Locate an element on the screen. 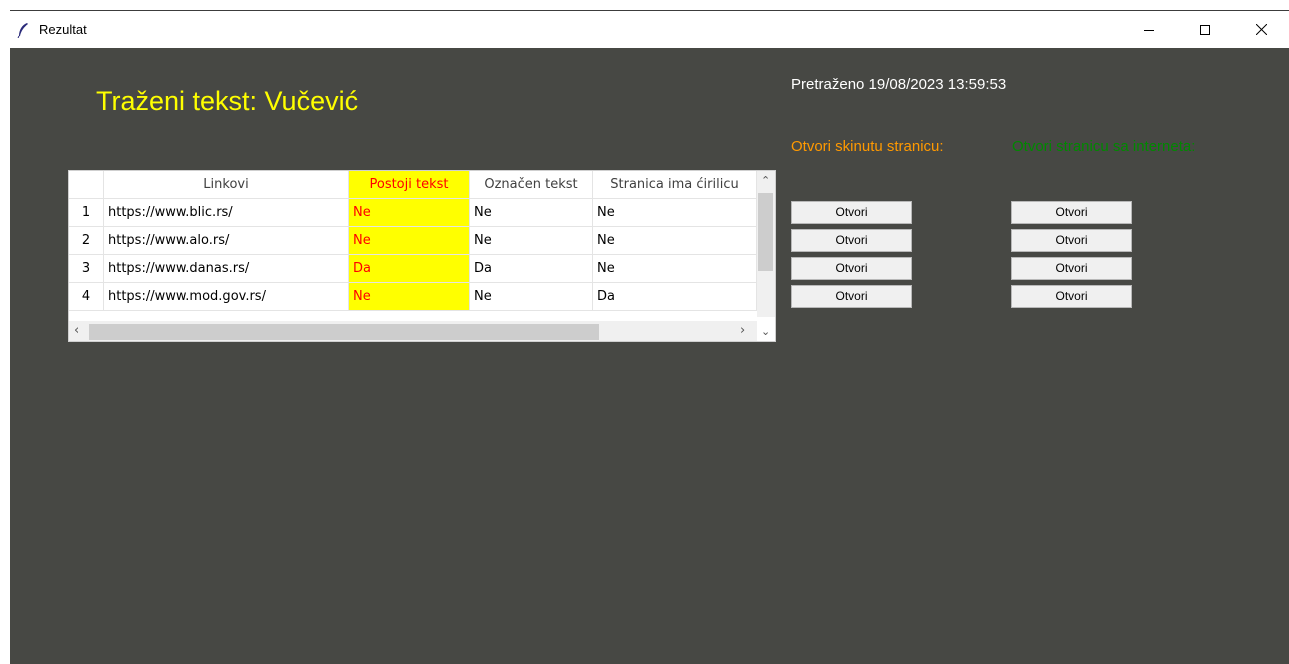  window-title: Rezultat is located at coordinates (63, 29).